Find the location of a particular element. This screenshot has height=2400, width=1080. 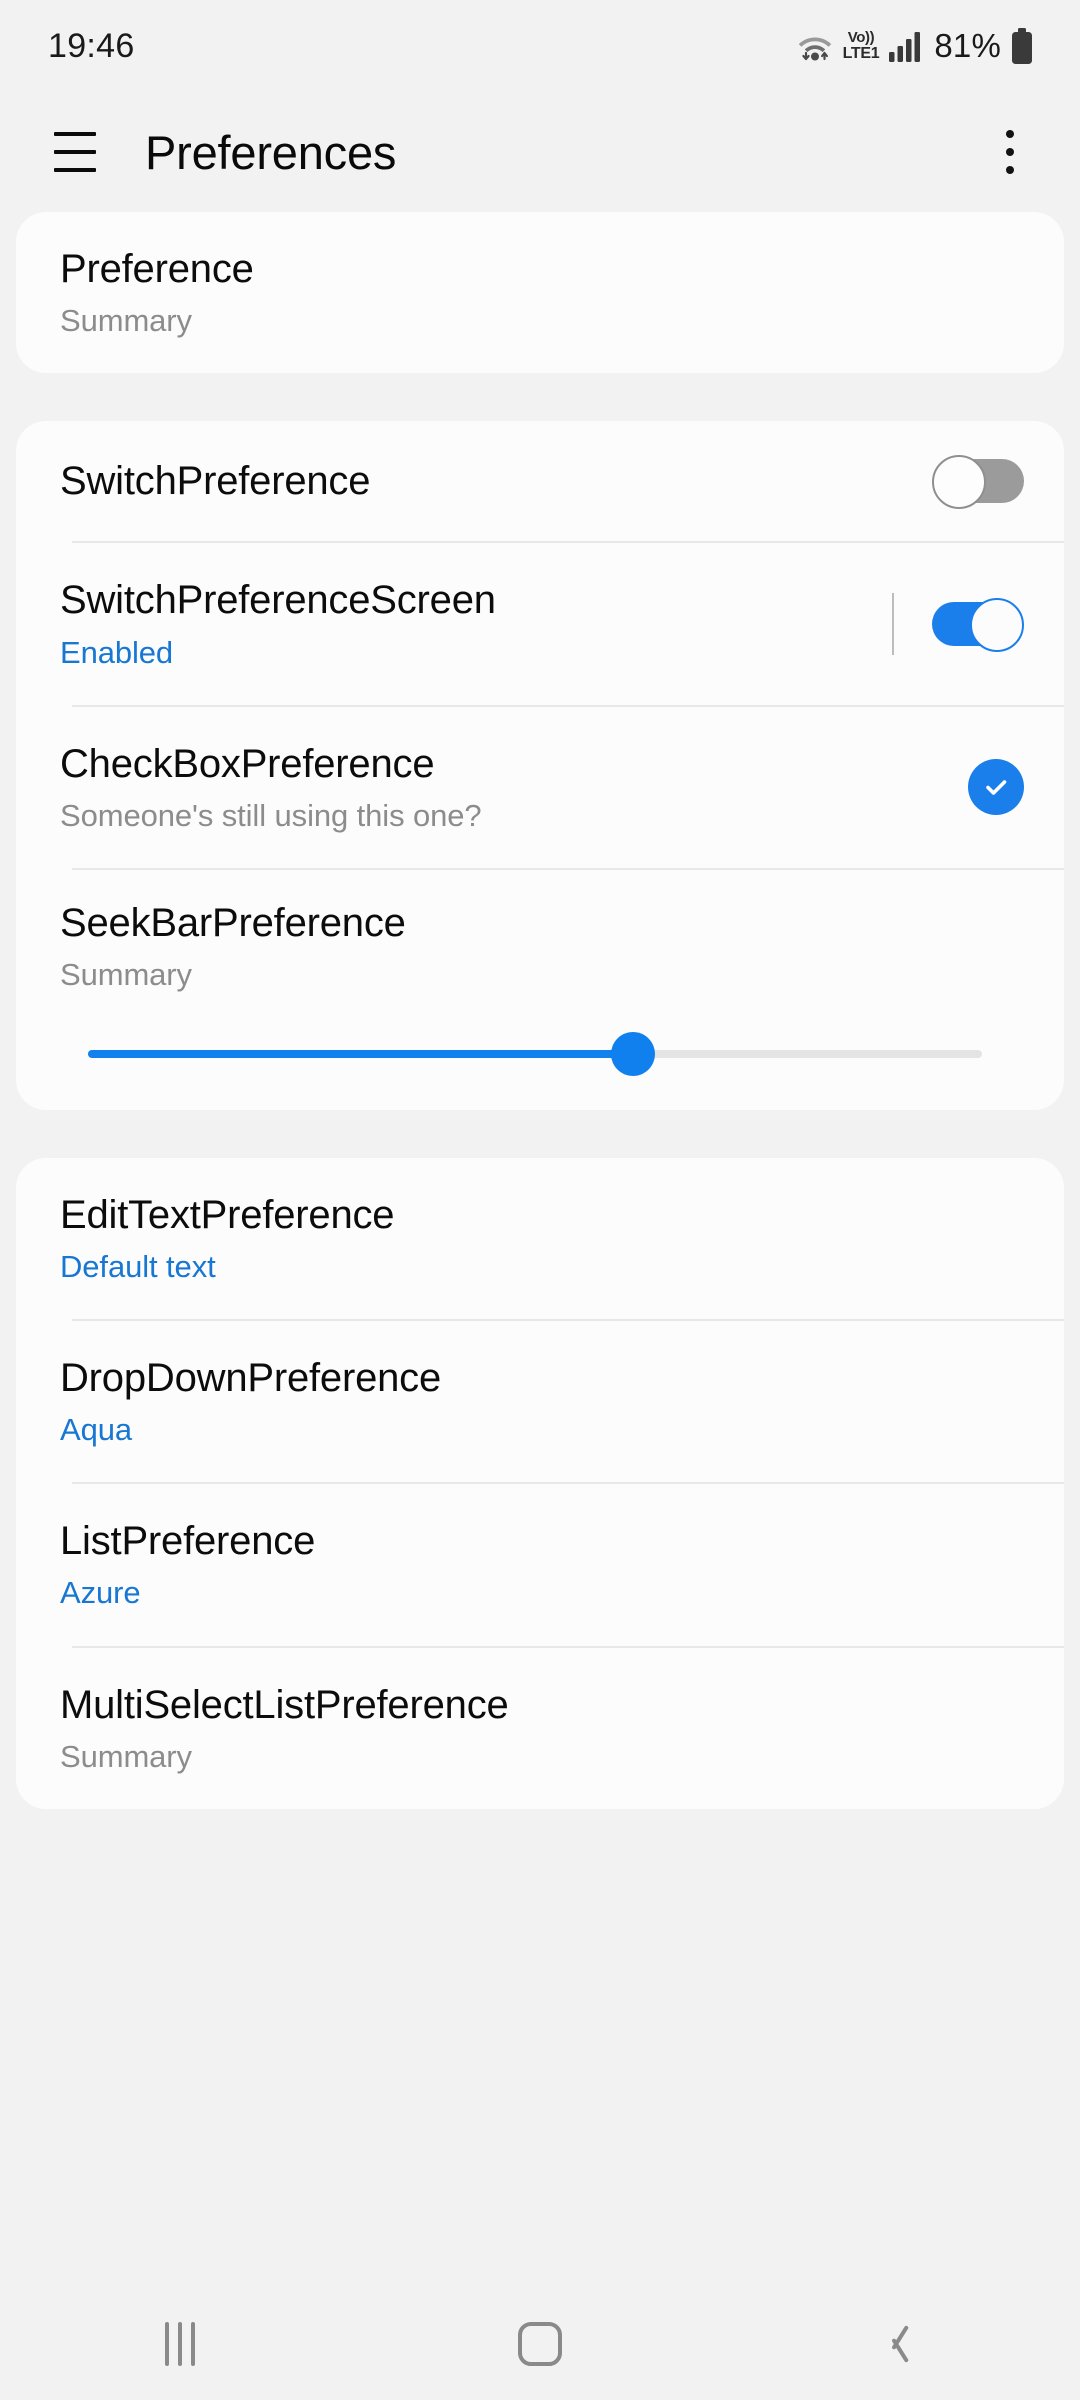

preference-group-1: Preference Summary is located at coordinates (540, 293).